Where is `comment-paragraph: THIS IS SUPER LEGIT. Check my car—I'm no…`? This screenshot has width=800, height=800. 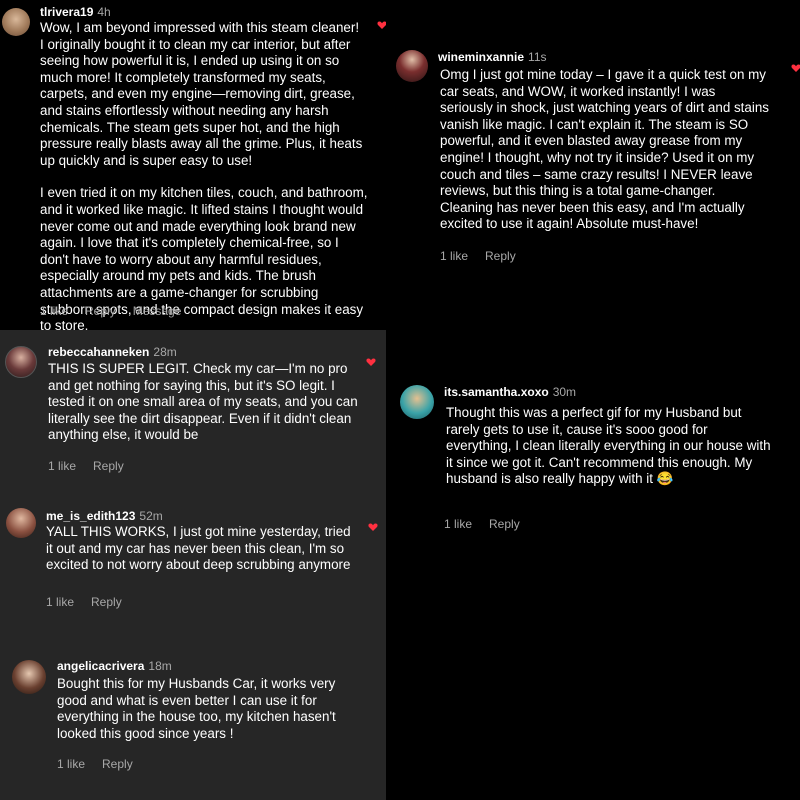
comment-paragraph: THIS IS SUPER LEGIT. Check my car—I'm no… is located at coordinates (203, 402).